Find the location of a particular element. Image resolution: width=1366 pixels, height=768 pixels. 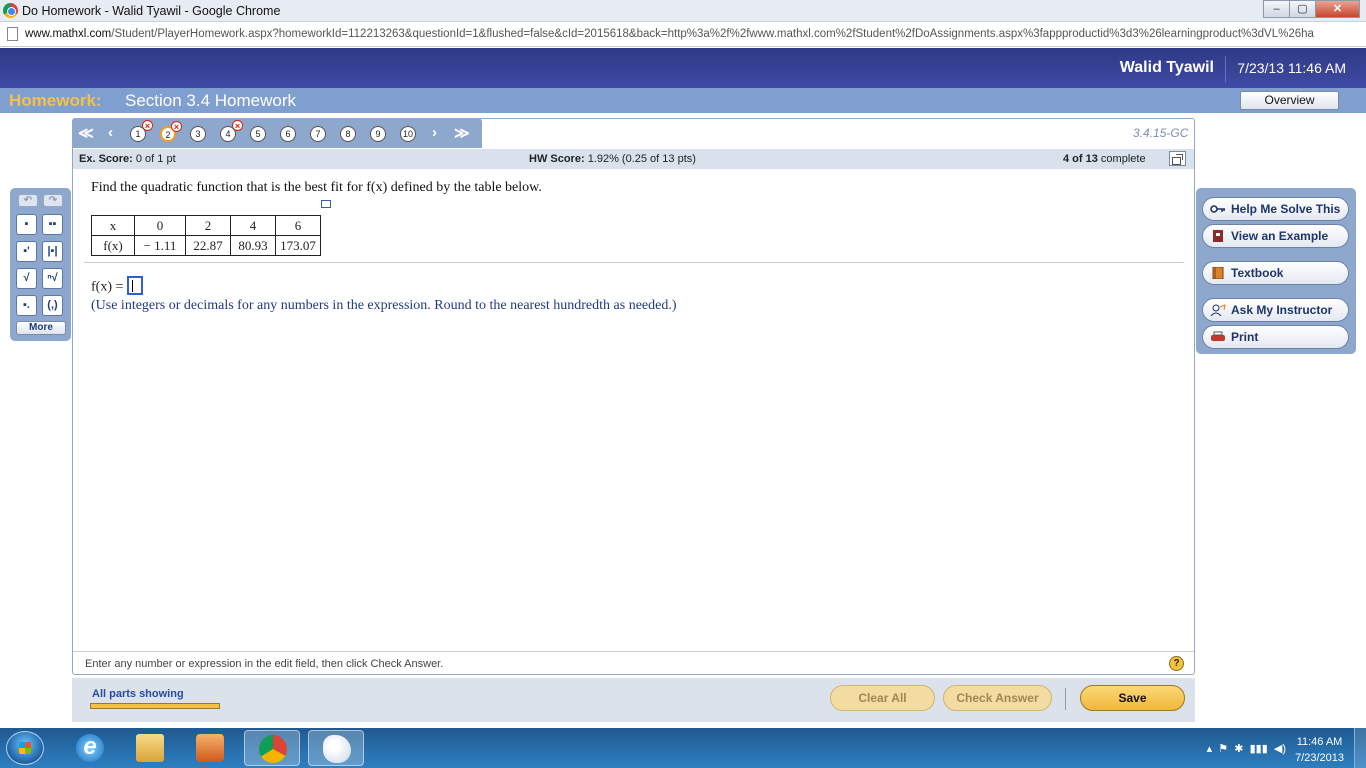

homework-bar: Homework: Section 3.4 Homework Overview is located at coordinates (683, 100).